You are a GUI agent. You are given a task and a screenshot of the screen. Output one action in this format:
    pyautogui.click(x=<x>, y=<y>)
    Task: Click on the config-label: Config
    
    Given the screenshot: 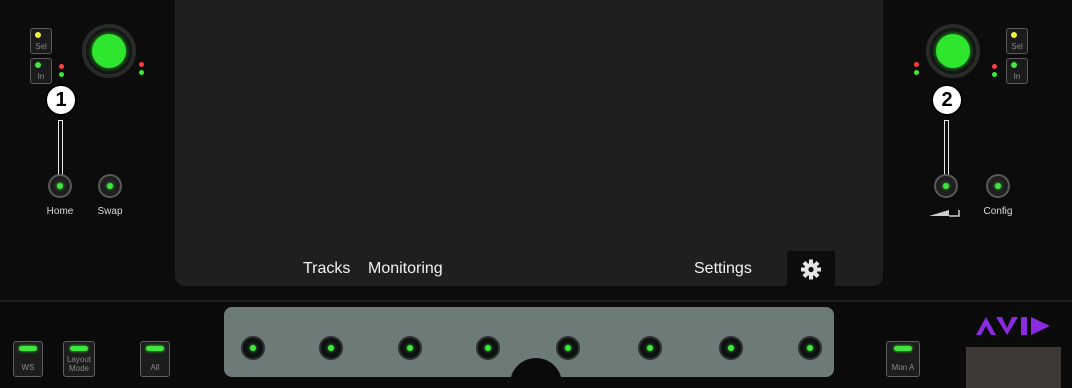 What is the action you would take?
    pyautogui.click(x=998, y=211)
    